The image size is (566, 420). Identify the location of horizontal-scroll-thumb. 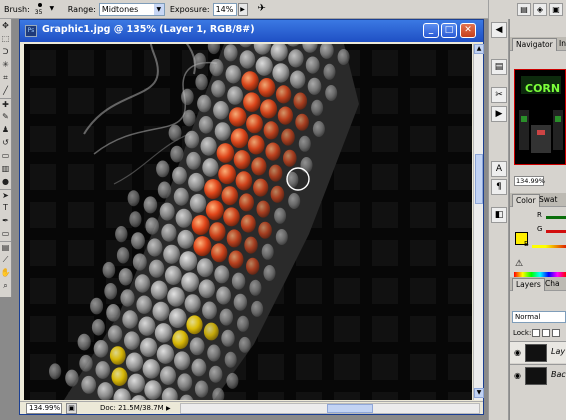
(350, 408).